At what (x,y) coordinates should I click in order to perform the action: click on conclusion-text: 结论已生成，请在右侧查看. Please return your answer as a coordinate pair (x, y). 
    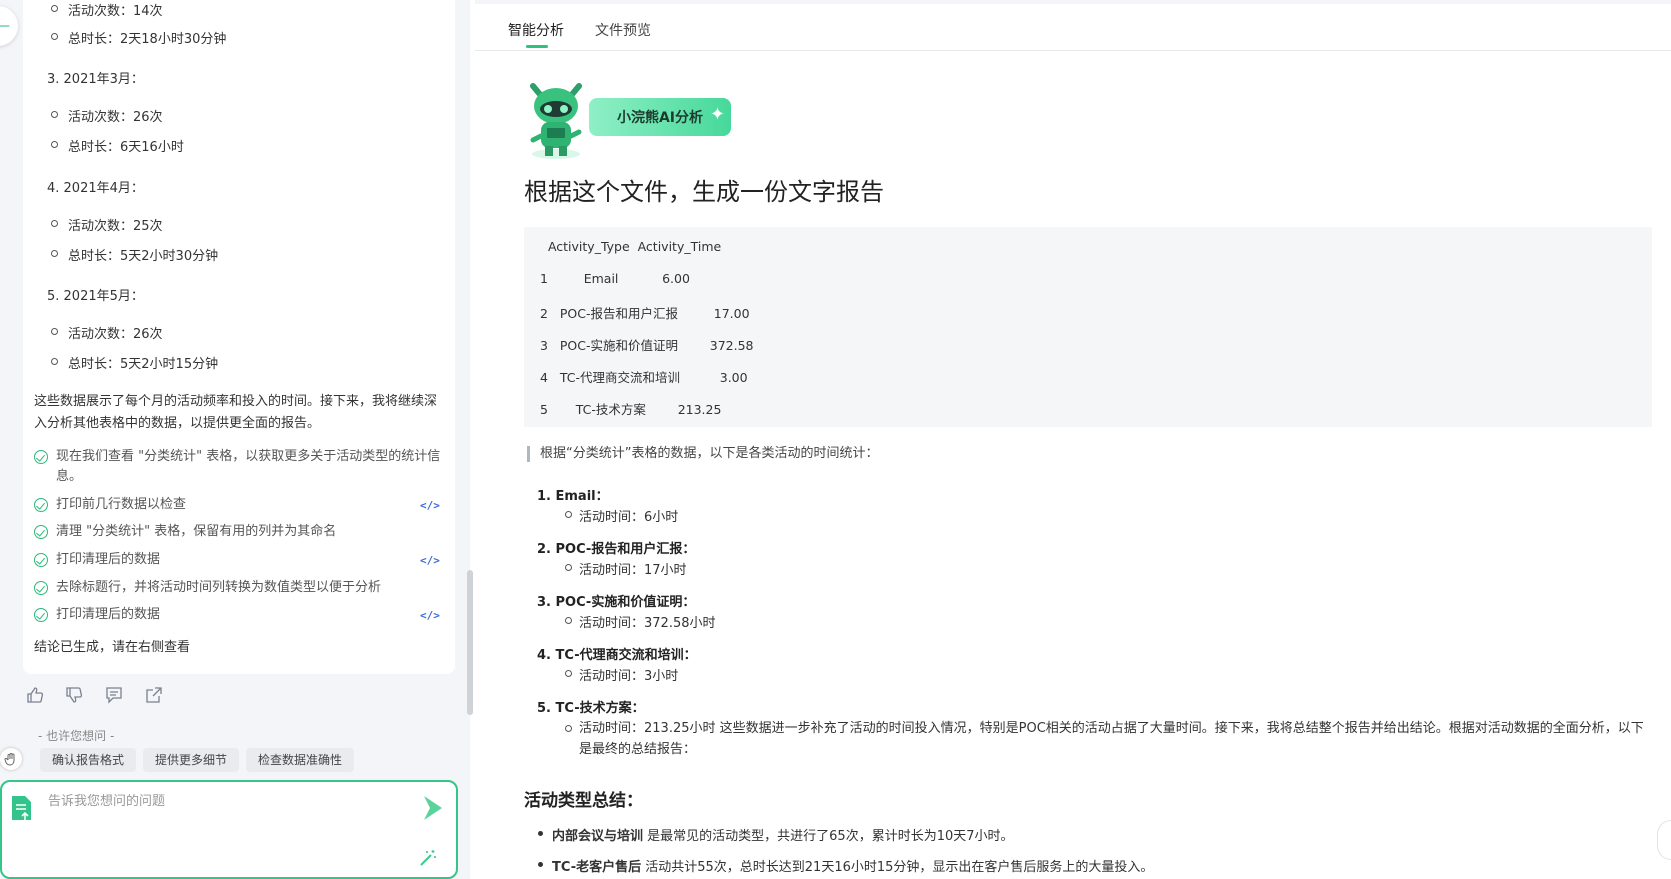
    Looking at the image, I should click on (112, 647).